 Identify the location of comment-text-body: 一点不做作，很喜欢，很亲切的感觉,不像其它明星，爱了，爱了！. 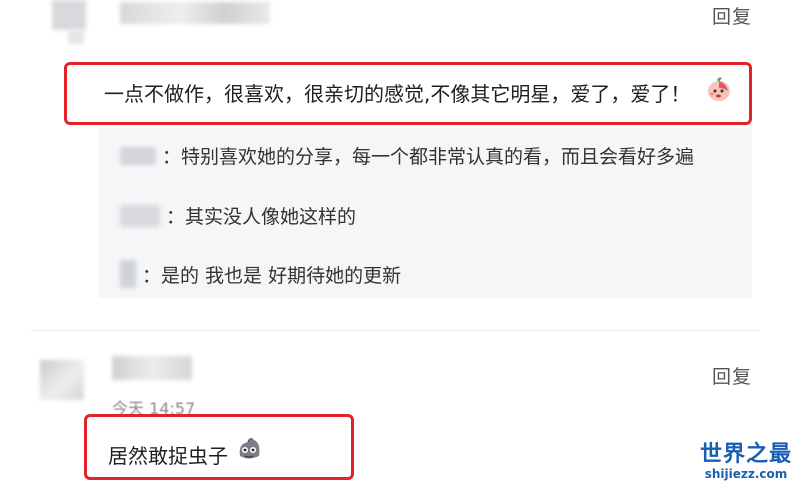
(397, 94).